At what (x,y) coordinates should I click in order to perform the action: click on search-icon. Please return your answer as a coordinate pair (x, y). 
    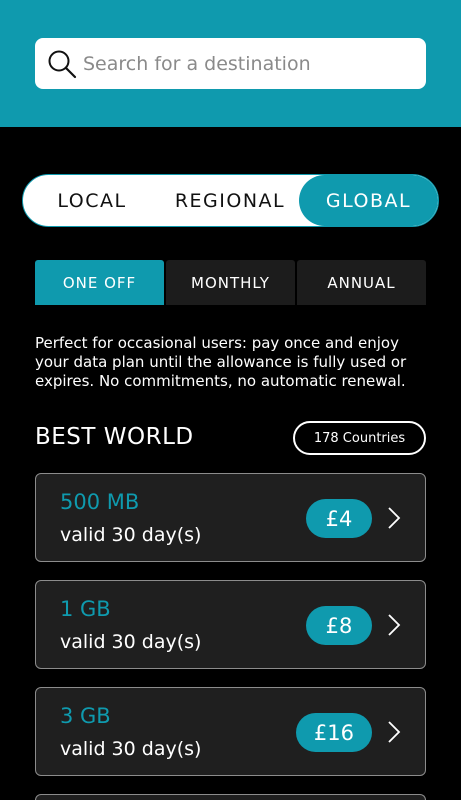
    Looking at the image, I should click on (62, 64).